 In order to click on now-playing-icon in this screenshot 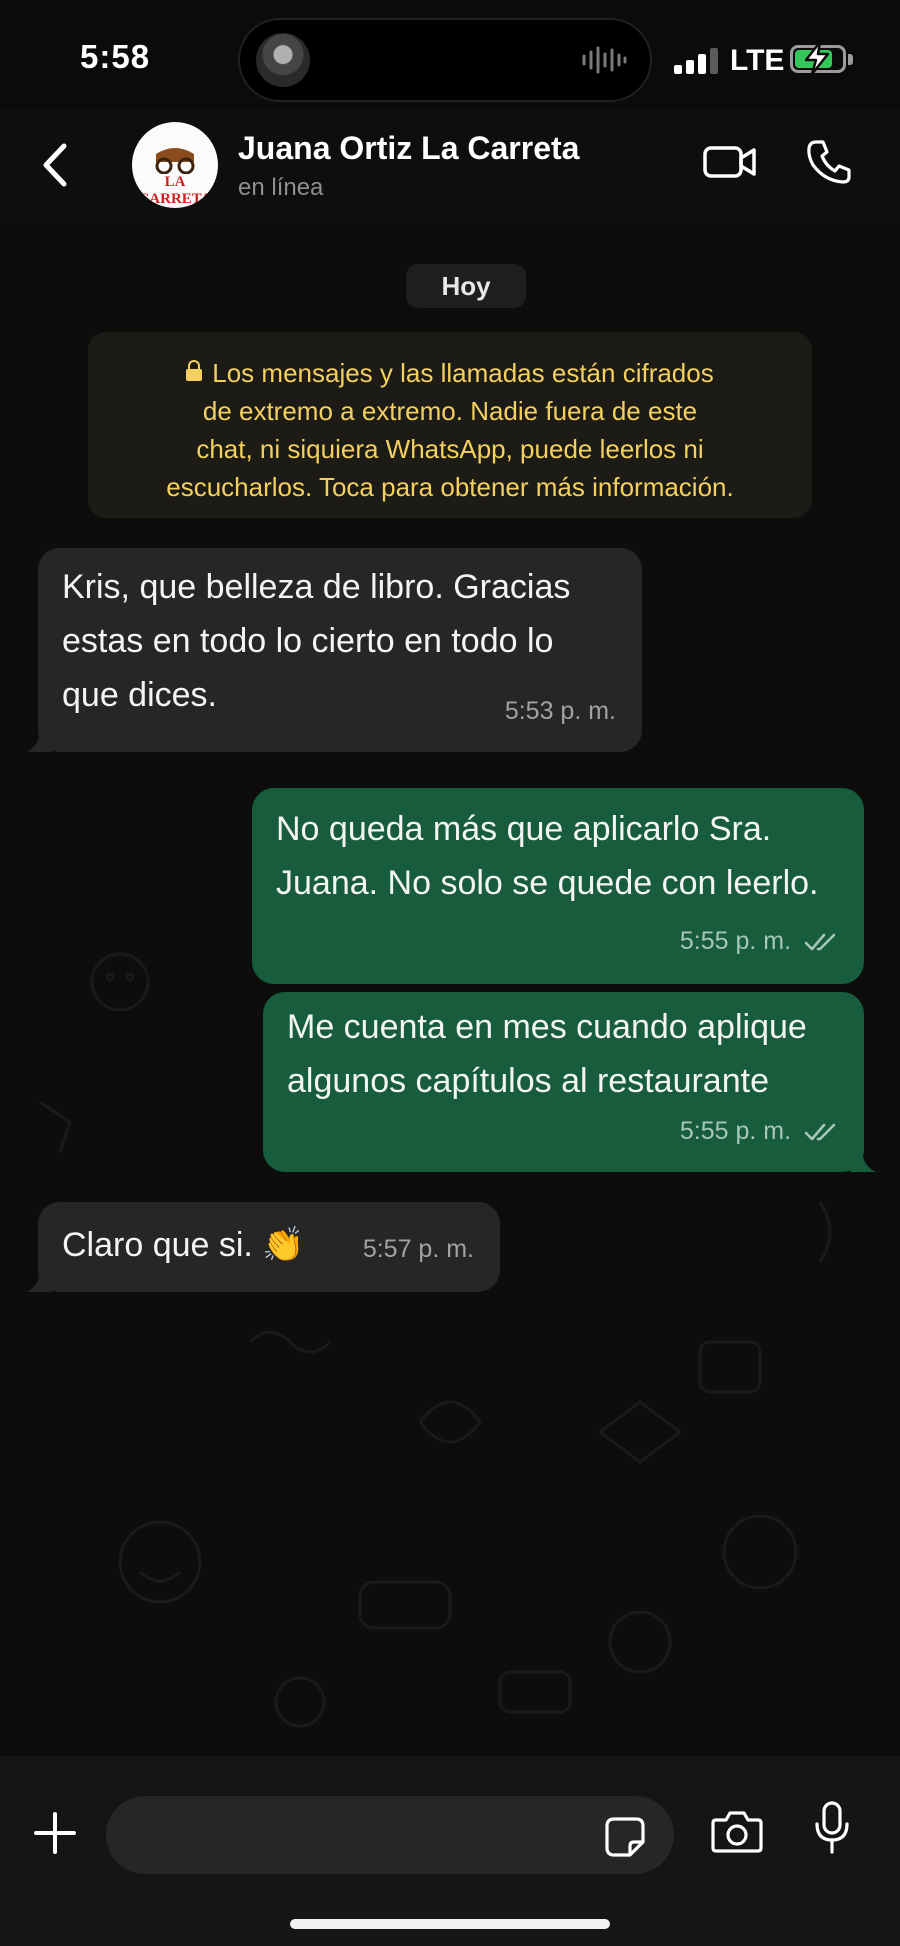, I will do `click(283, 60)`.